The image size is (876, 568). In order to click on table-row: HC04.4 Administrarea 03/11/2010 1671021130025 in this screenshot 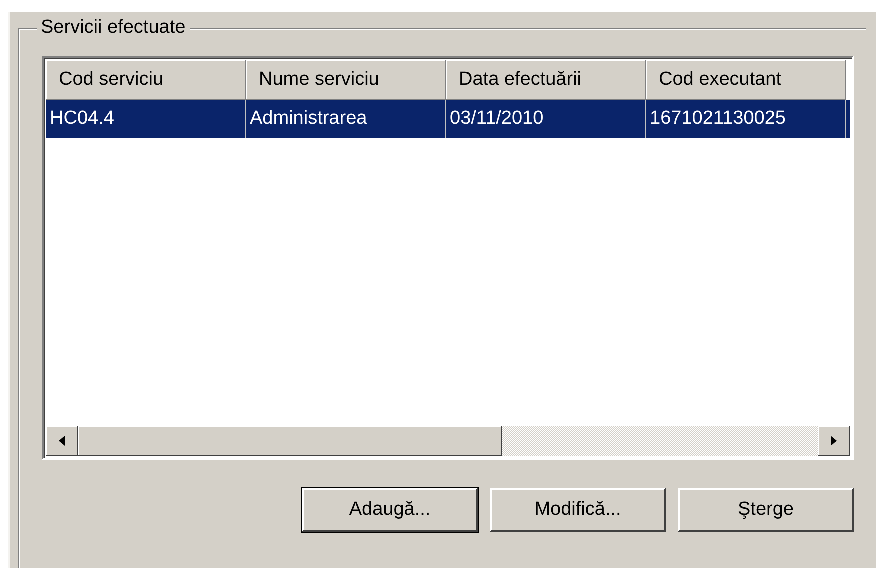, I will do `click(448, 119)`.